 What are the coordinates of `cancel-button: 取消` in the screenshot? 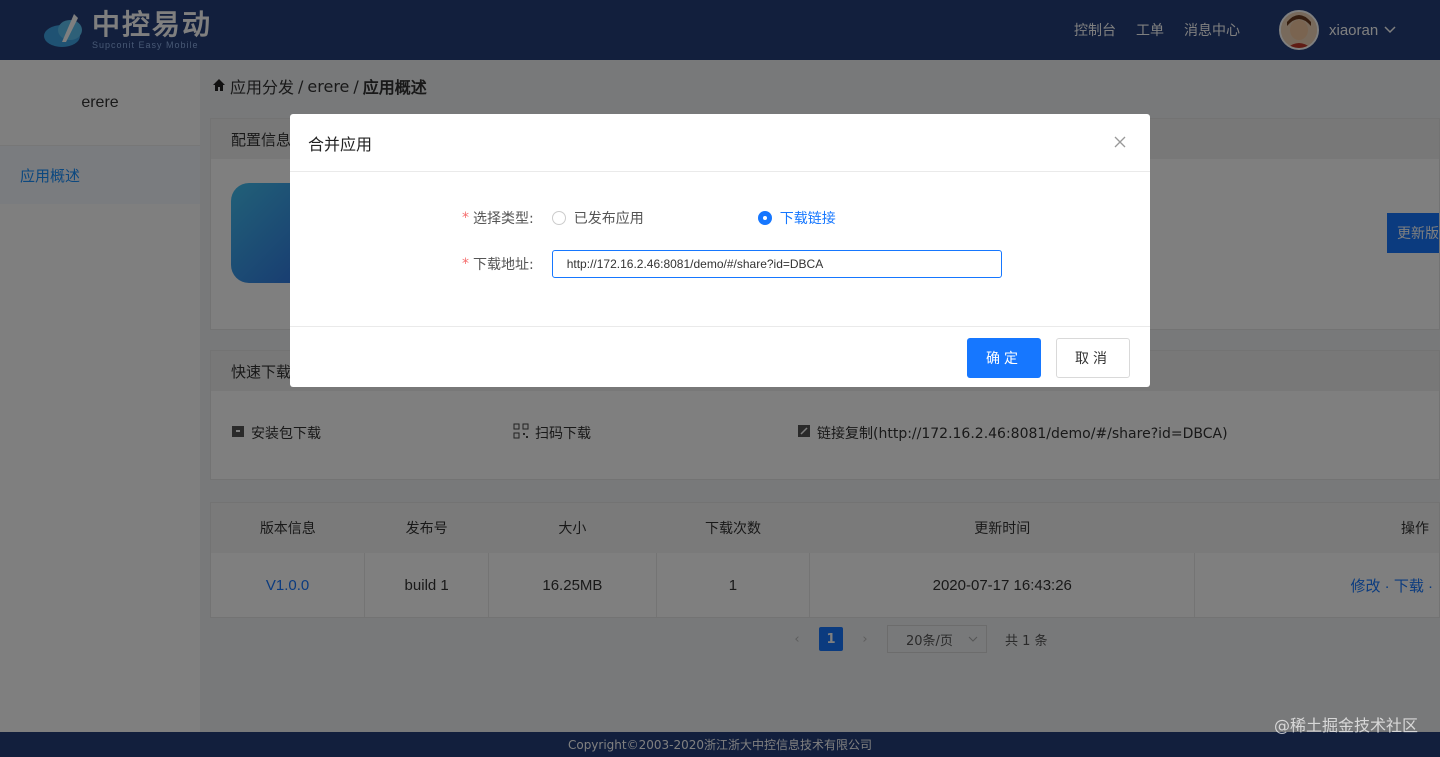 It's located at (1093, 358).